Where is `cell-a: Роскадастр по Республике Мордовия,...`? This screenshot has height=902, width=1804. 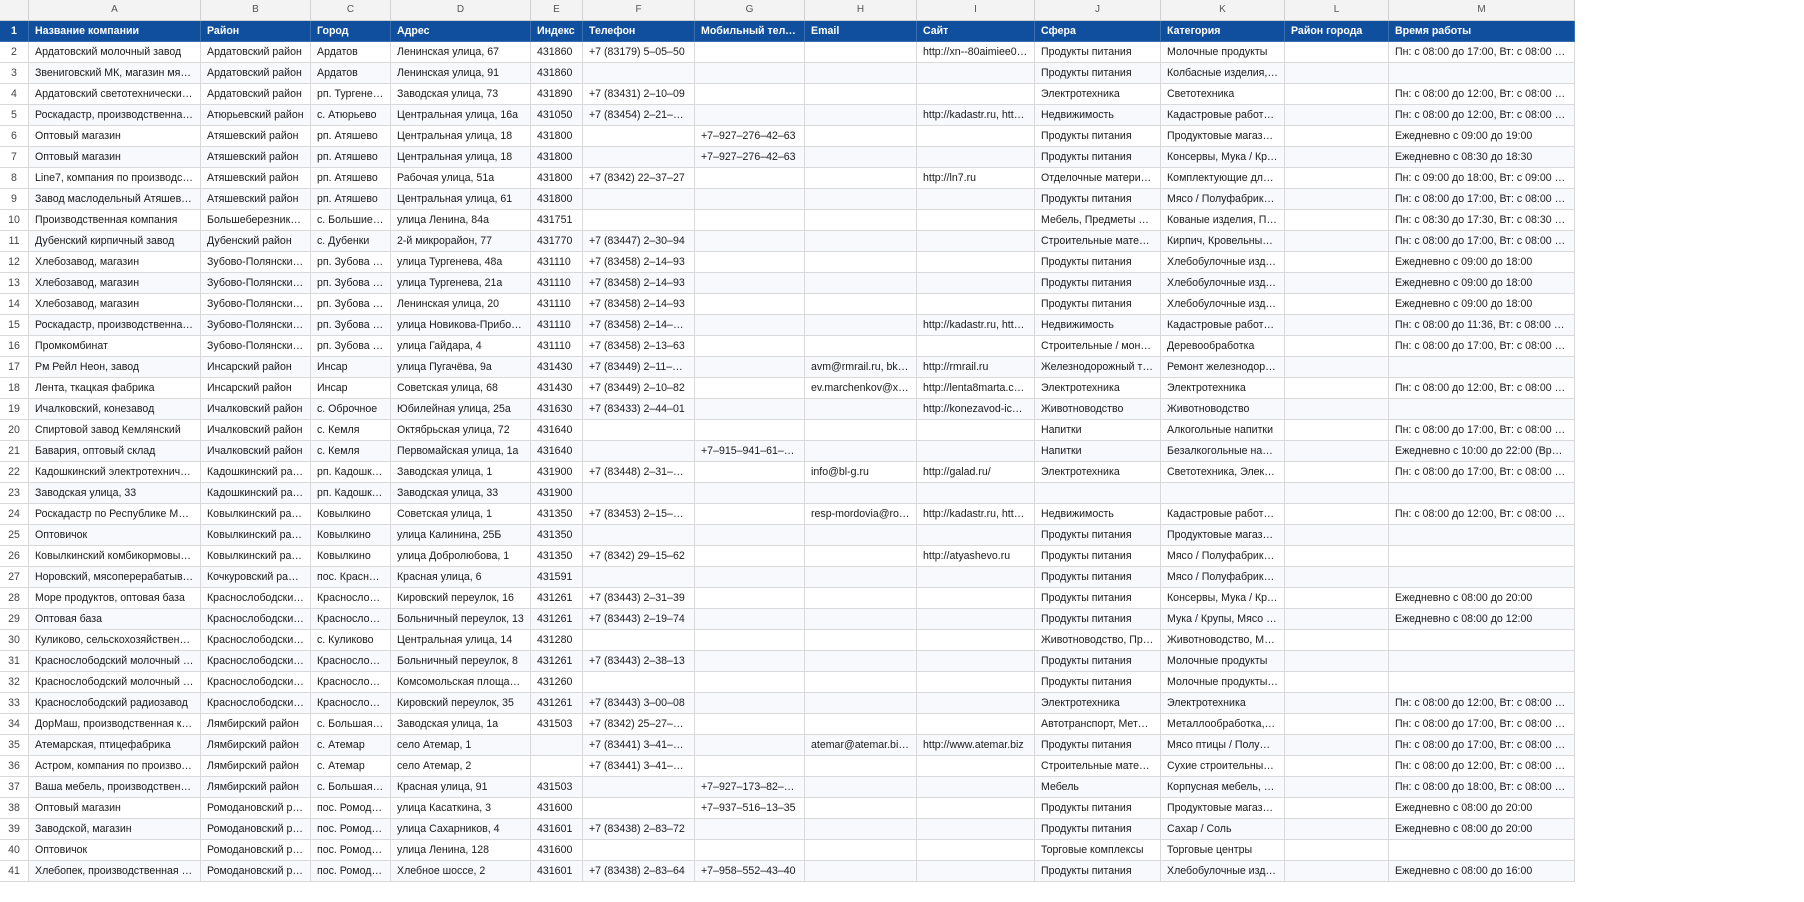
cell-a: Роскадастр по Республике Мордовия,... is located at coordinates (115, 514).